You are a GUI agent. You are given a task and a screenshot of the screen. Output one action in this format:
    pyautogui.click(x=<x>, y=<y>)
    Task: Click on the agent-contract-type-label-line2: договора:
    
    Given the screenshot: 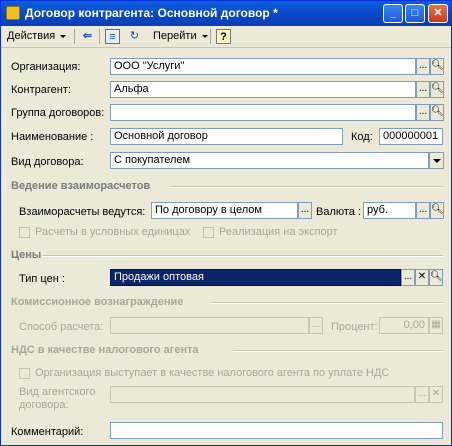 What is the action you would take?
    pyautogui.click(x=44, y=405)
    